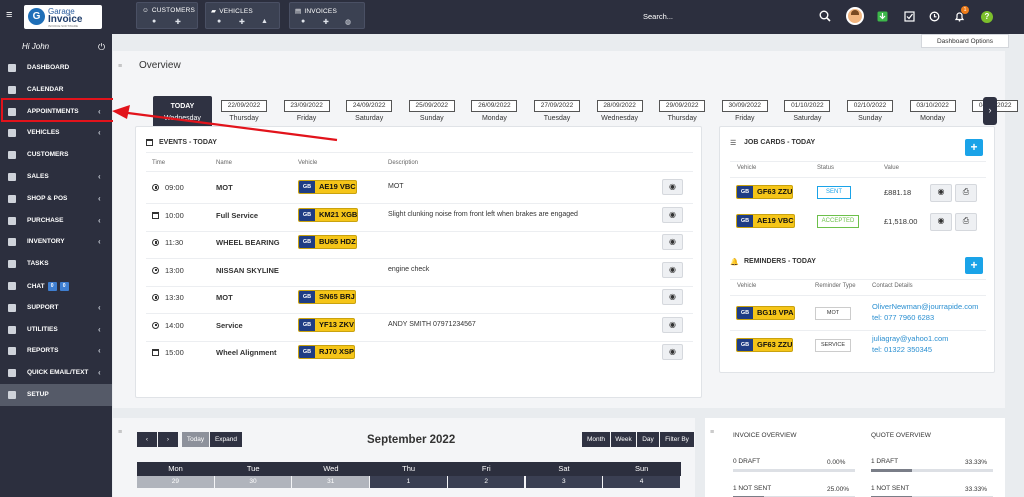 This screenshot has width=1024, height=497. I want to click on day-2: 24/09/2022 Saturday, so click(369, 114).